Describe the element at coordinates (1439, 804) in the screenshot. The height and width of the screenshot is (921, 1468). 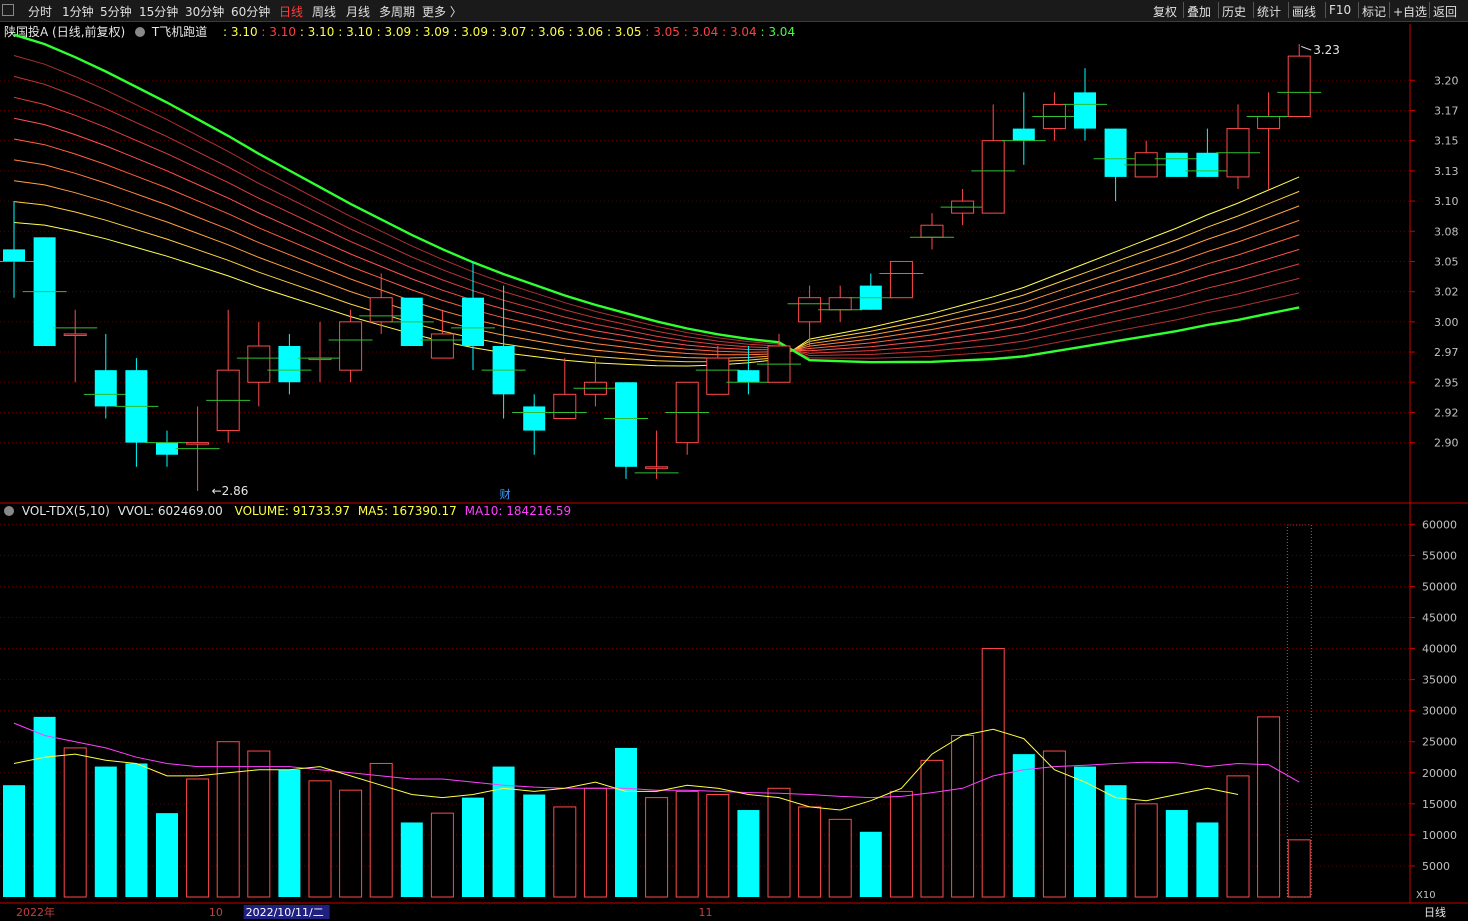
I see `volume-tick-label: 15000` at that location.